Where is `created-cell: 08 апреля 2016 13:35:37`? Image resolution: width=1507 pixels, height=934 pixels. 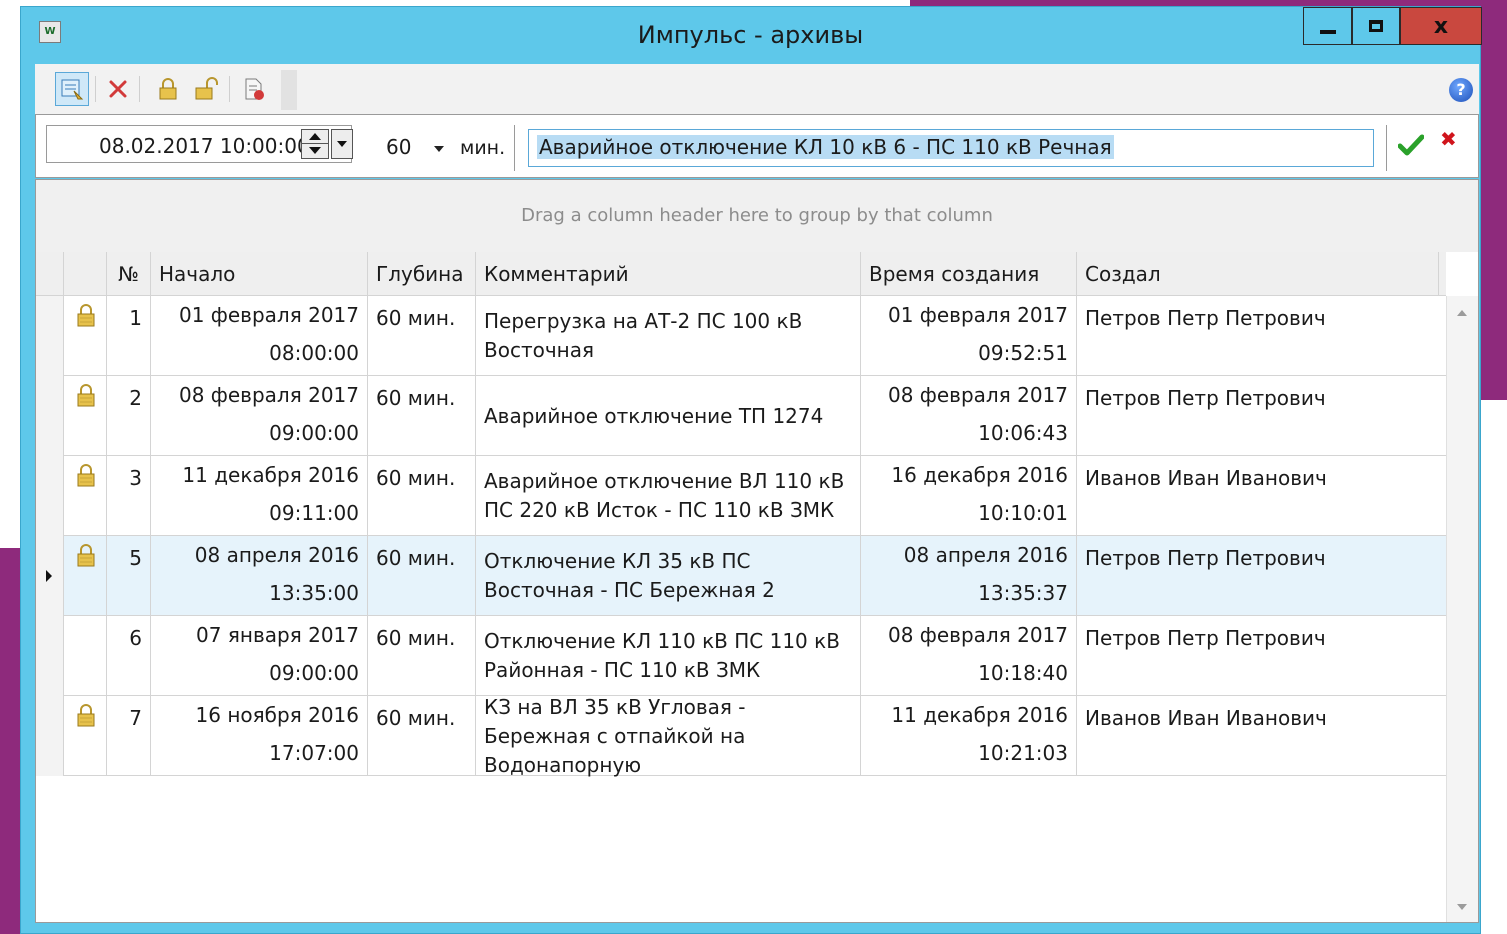
created-cell: 08 апреля 2016 13:35:37 is located at coordinates (969, 576).